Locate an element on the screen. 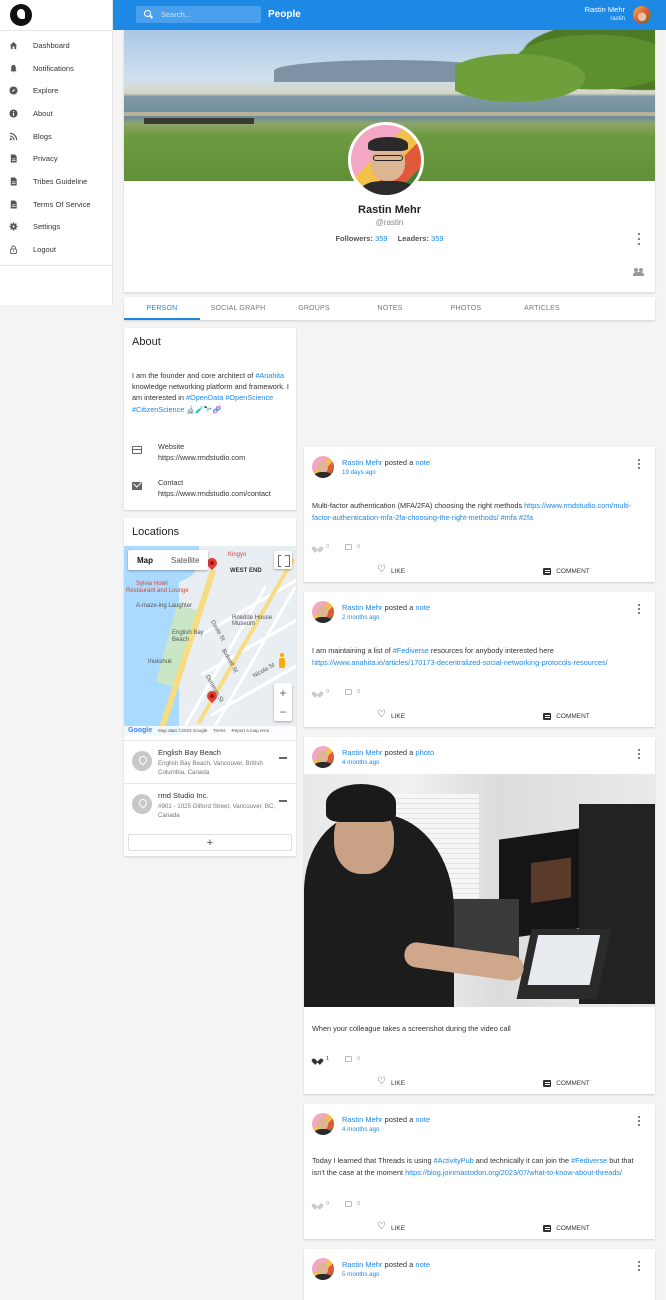 The height and width of the screenshot is (1300, 666). contact-url: https://www.rmdstudio.com/contact is located at coordinates (214, 493).